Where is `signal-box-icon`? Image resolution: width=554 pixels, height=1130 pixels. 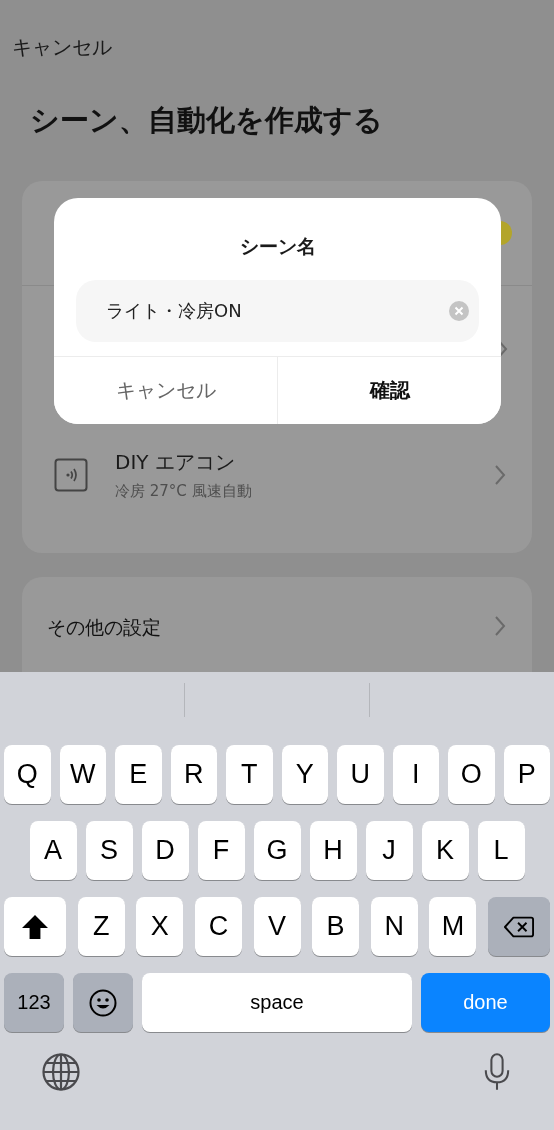 signal-box-icon is located at coordinates (71, 475).